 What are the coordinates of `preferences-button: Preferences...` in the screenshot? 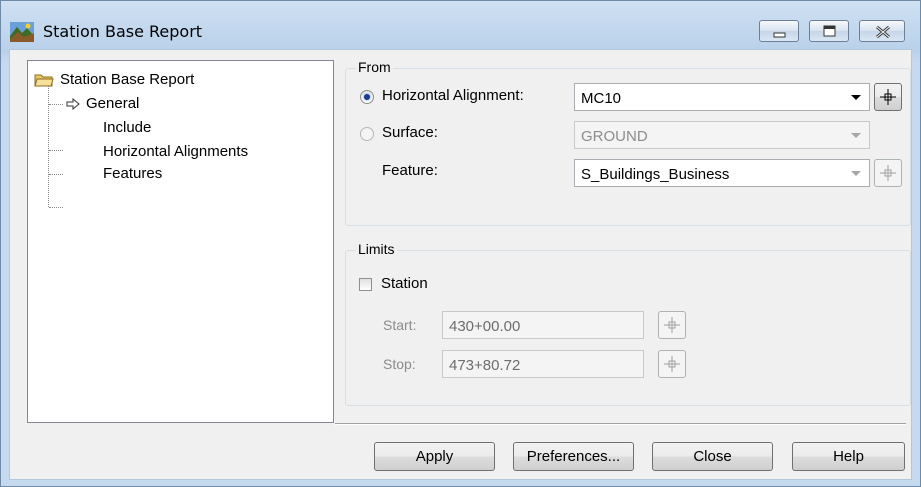 It's located at (573, 456).